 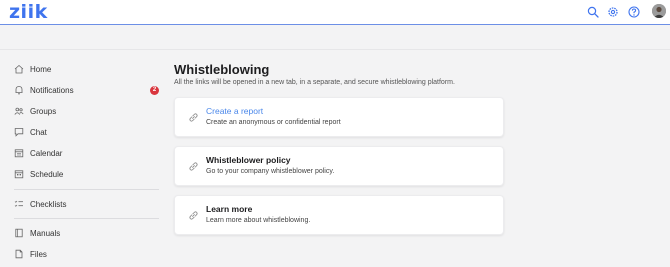 I want to click on sidebar-item-label: Home, so click(x=41, y=69).